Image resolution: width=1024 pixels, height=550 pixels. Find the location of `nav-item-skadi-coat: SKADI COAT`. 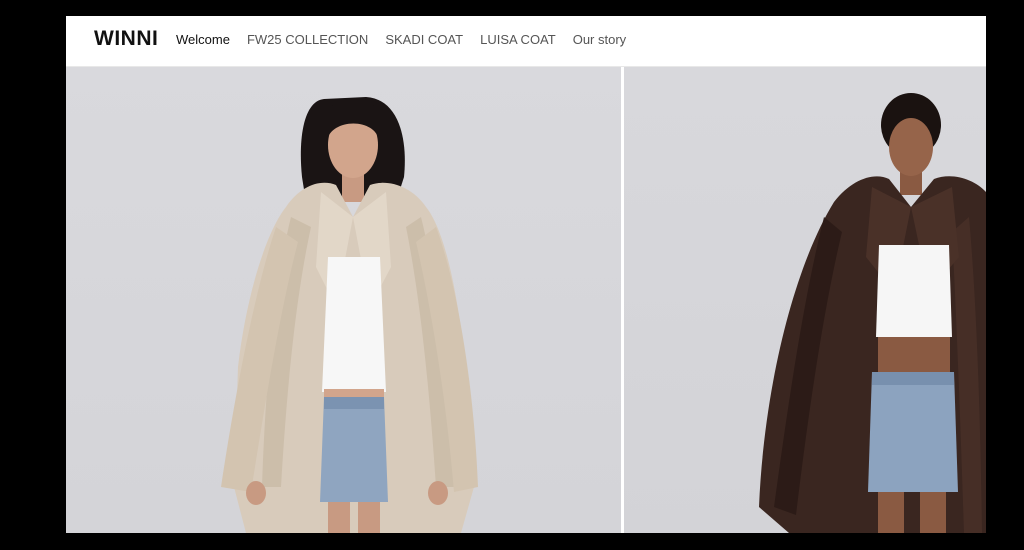

nav-item-skadi-coat: SKADI COAT is located at coordinates (424, 40).